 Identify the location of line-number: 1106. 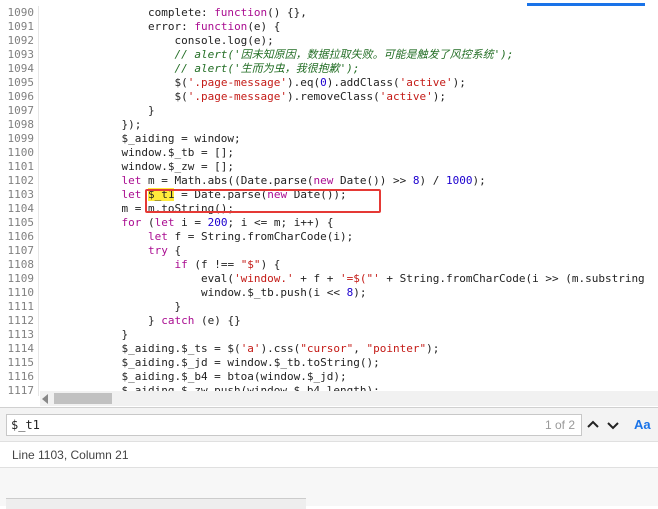
(21, 236).